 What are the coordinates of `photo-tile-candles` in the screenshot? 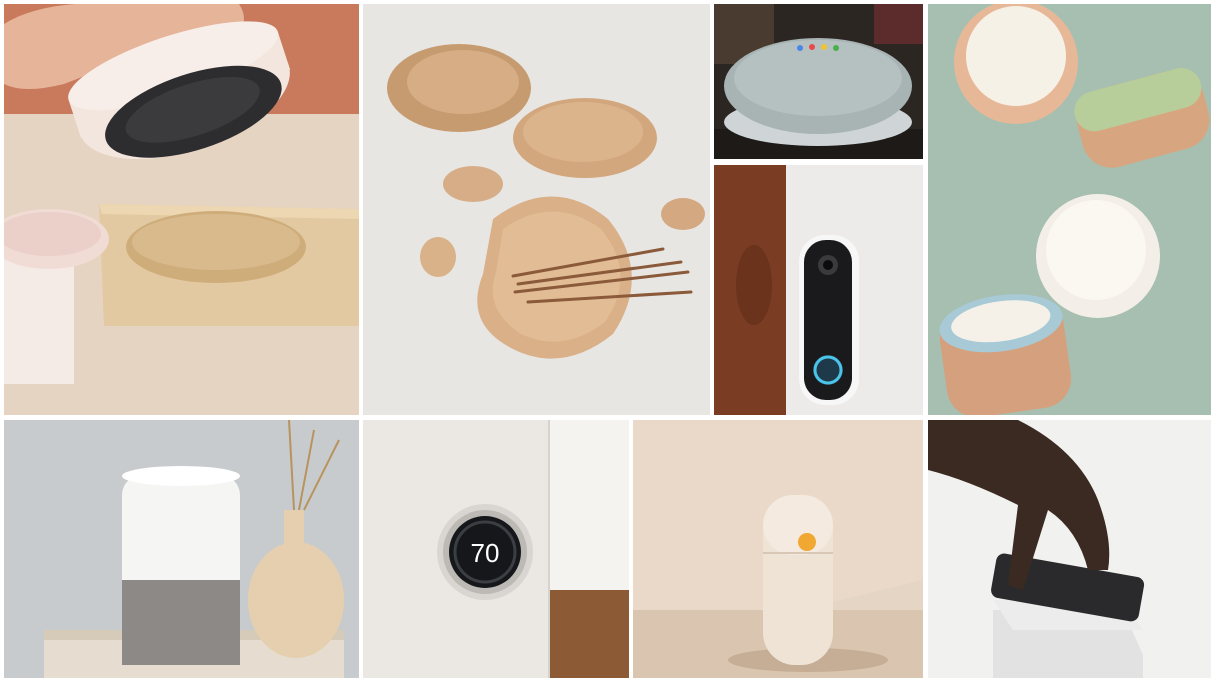 It's located at (1069, 209).